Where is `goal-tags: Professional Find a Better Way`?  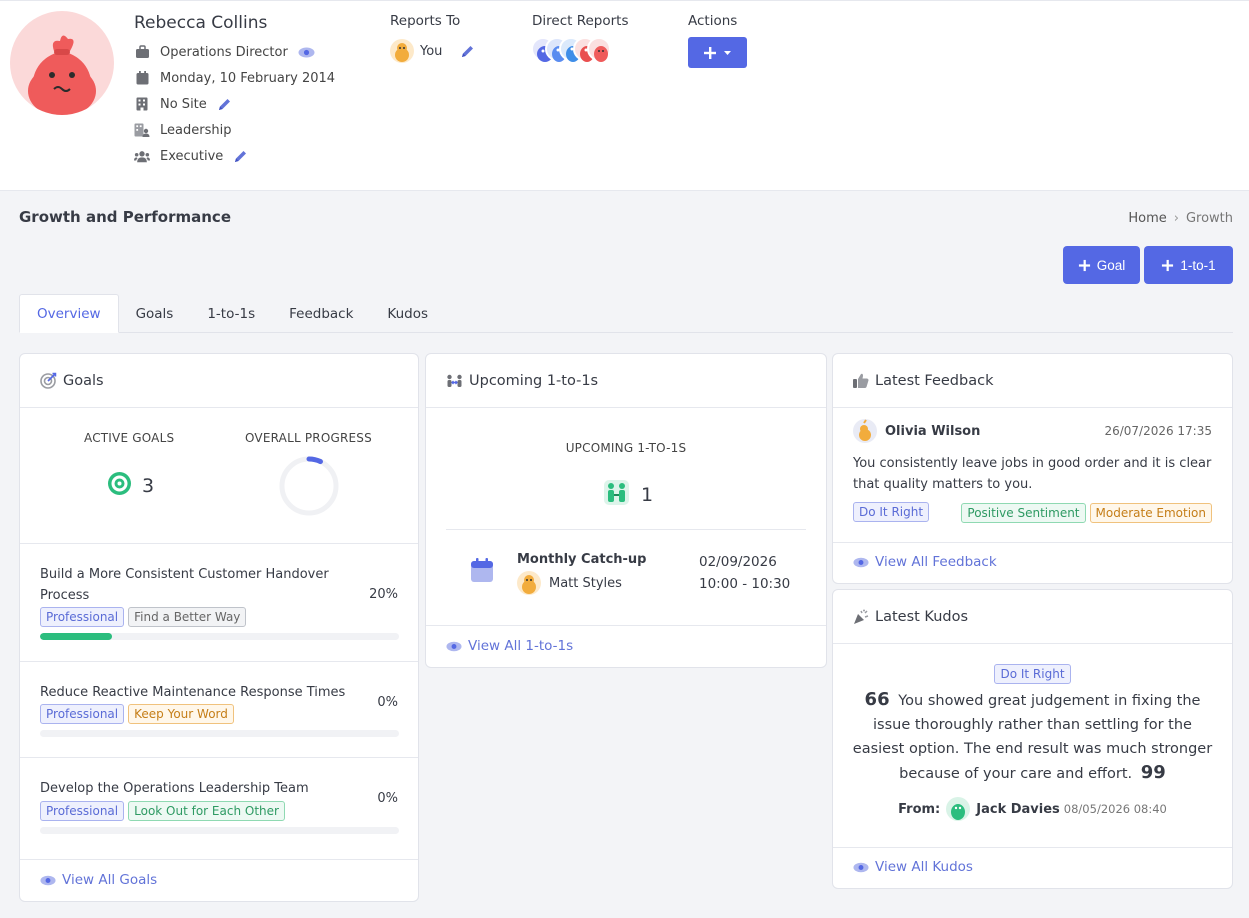
goal-tags: Professional Find a Better Way is located at coordinates (143, 617).